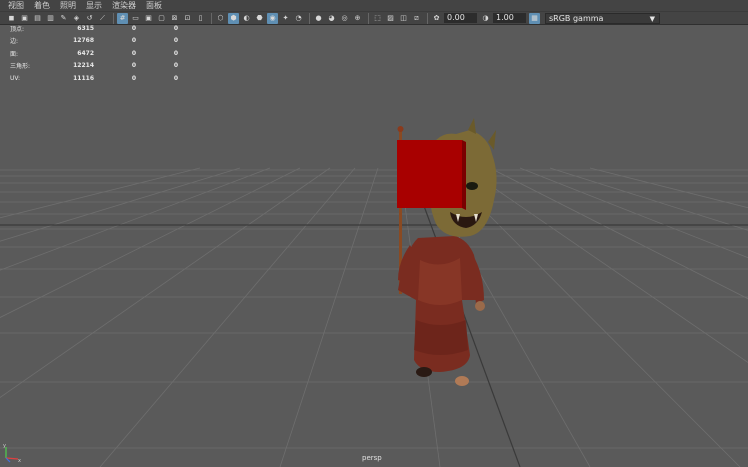 This screenshot has height=467, width=748. Describe the element at coordinates (94, 5) in the screenshot. I see `menu-show: 显示` at that location.